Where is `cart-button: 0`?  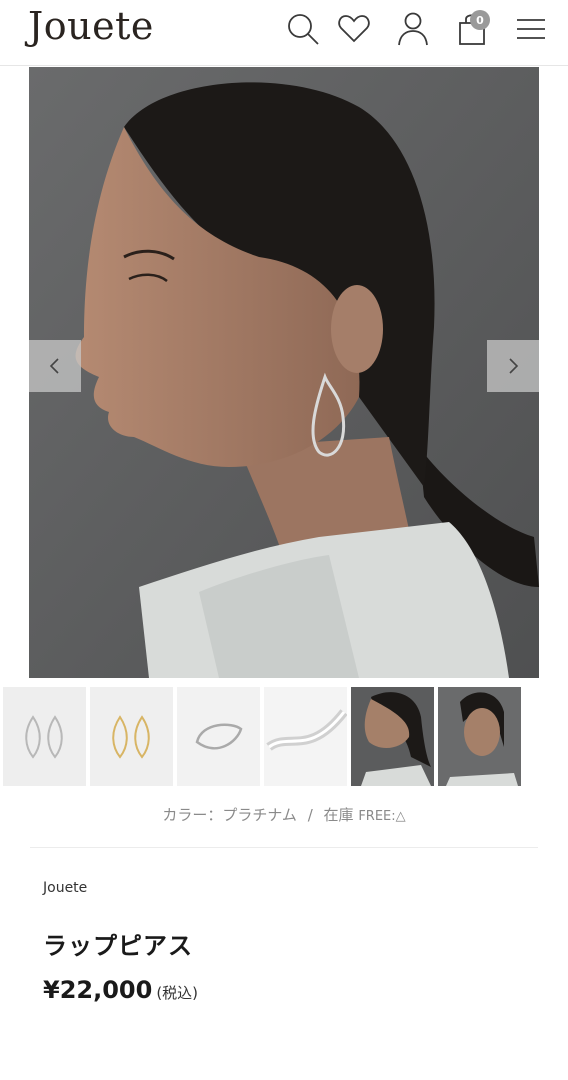 cart-button: 0 is located at coordinates (472, 29).